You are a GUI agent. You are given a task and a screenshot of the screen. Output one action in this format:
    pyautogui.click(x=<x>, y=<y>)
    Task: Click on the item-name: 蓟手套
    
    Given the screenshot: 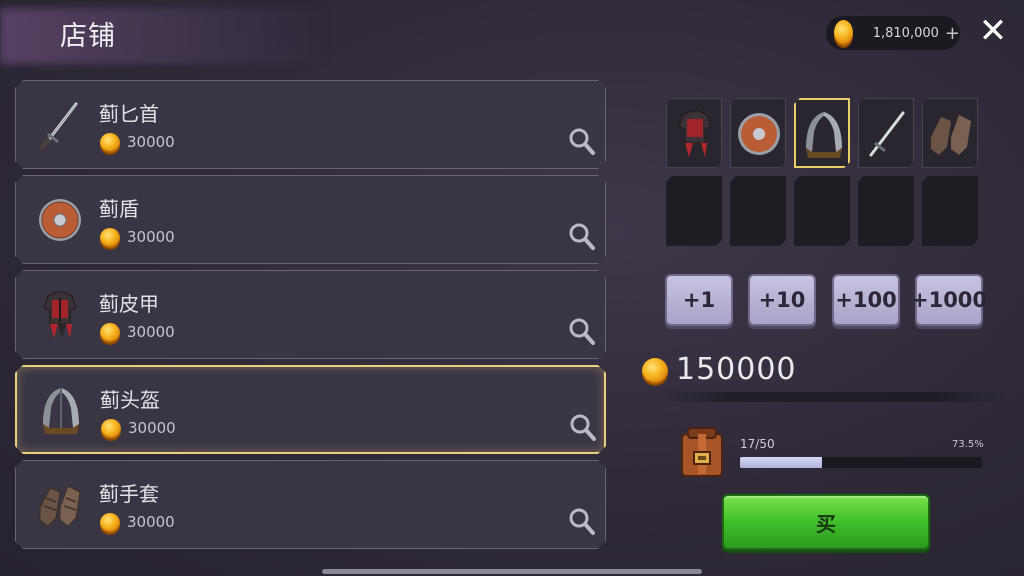 What is the action you would take?
    pyautogui.click(x=129, y=494)
    